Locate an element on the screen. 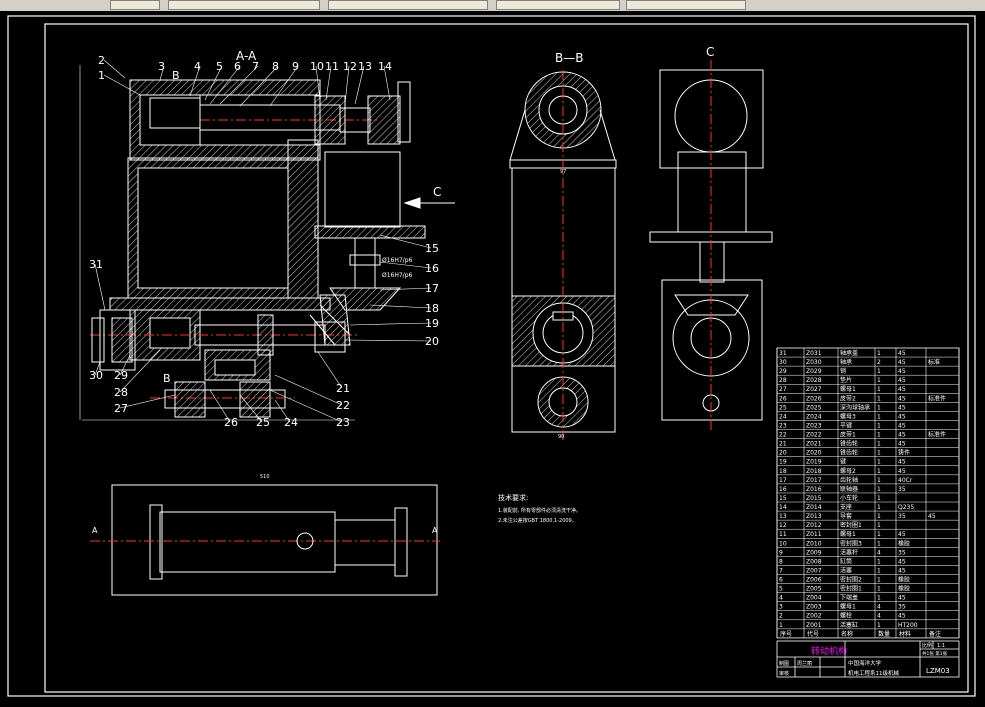 Image resolution: width=985 pixels, height=707 pixels. bom-cell: 16 is located at coordinates (783, 489).